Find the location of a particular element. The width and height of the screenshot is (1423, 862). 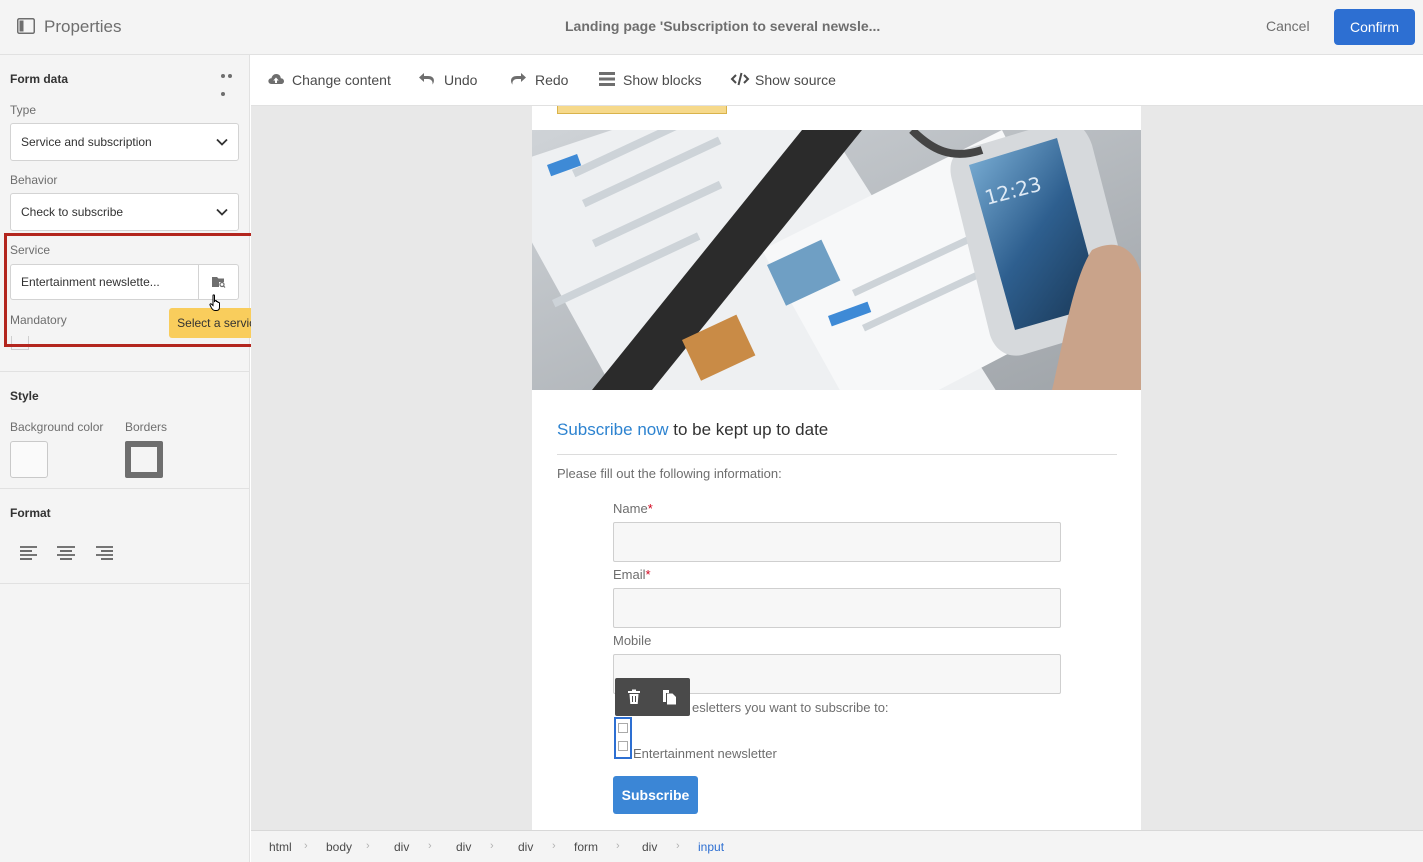

breadcrumb-item: form is located at coordinates (586, 847).